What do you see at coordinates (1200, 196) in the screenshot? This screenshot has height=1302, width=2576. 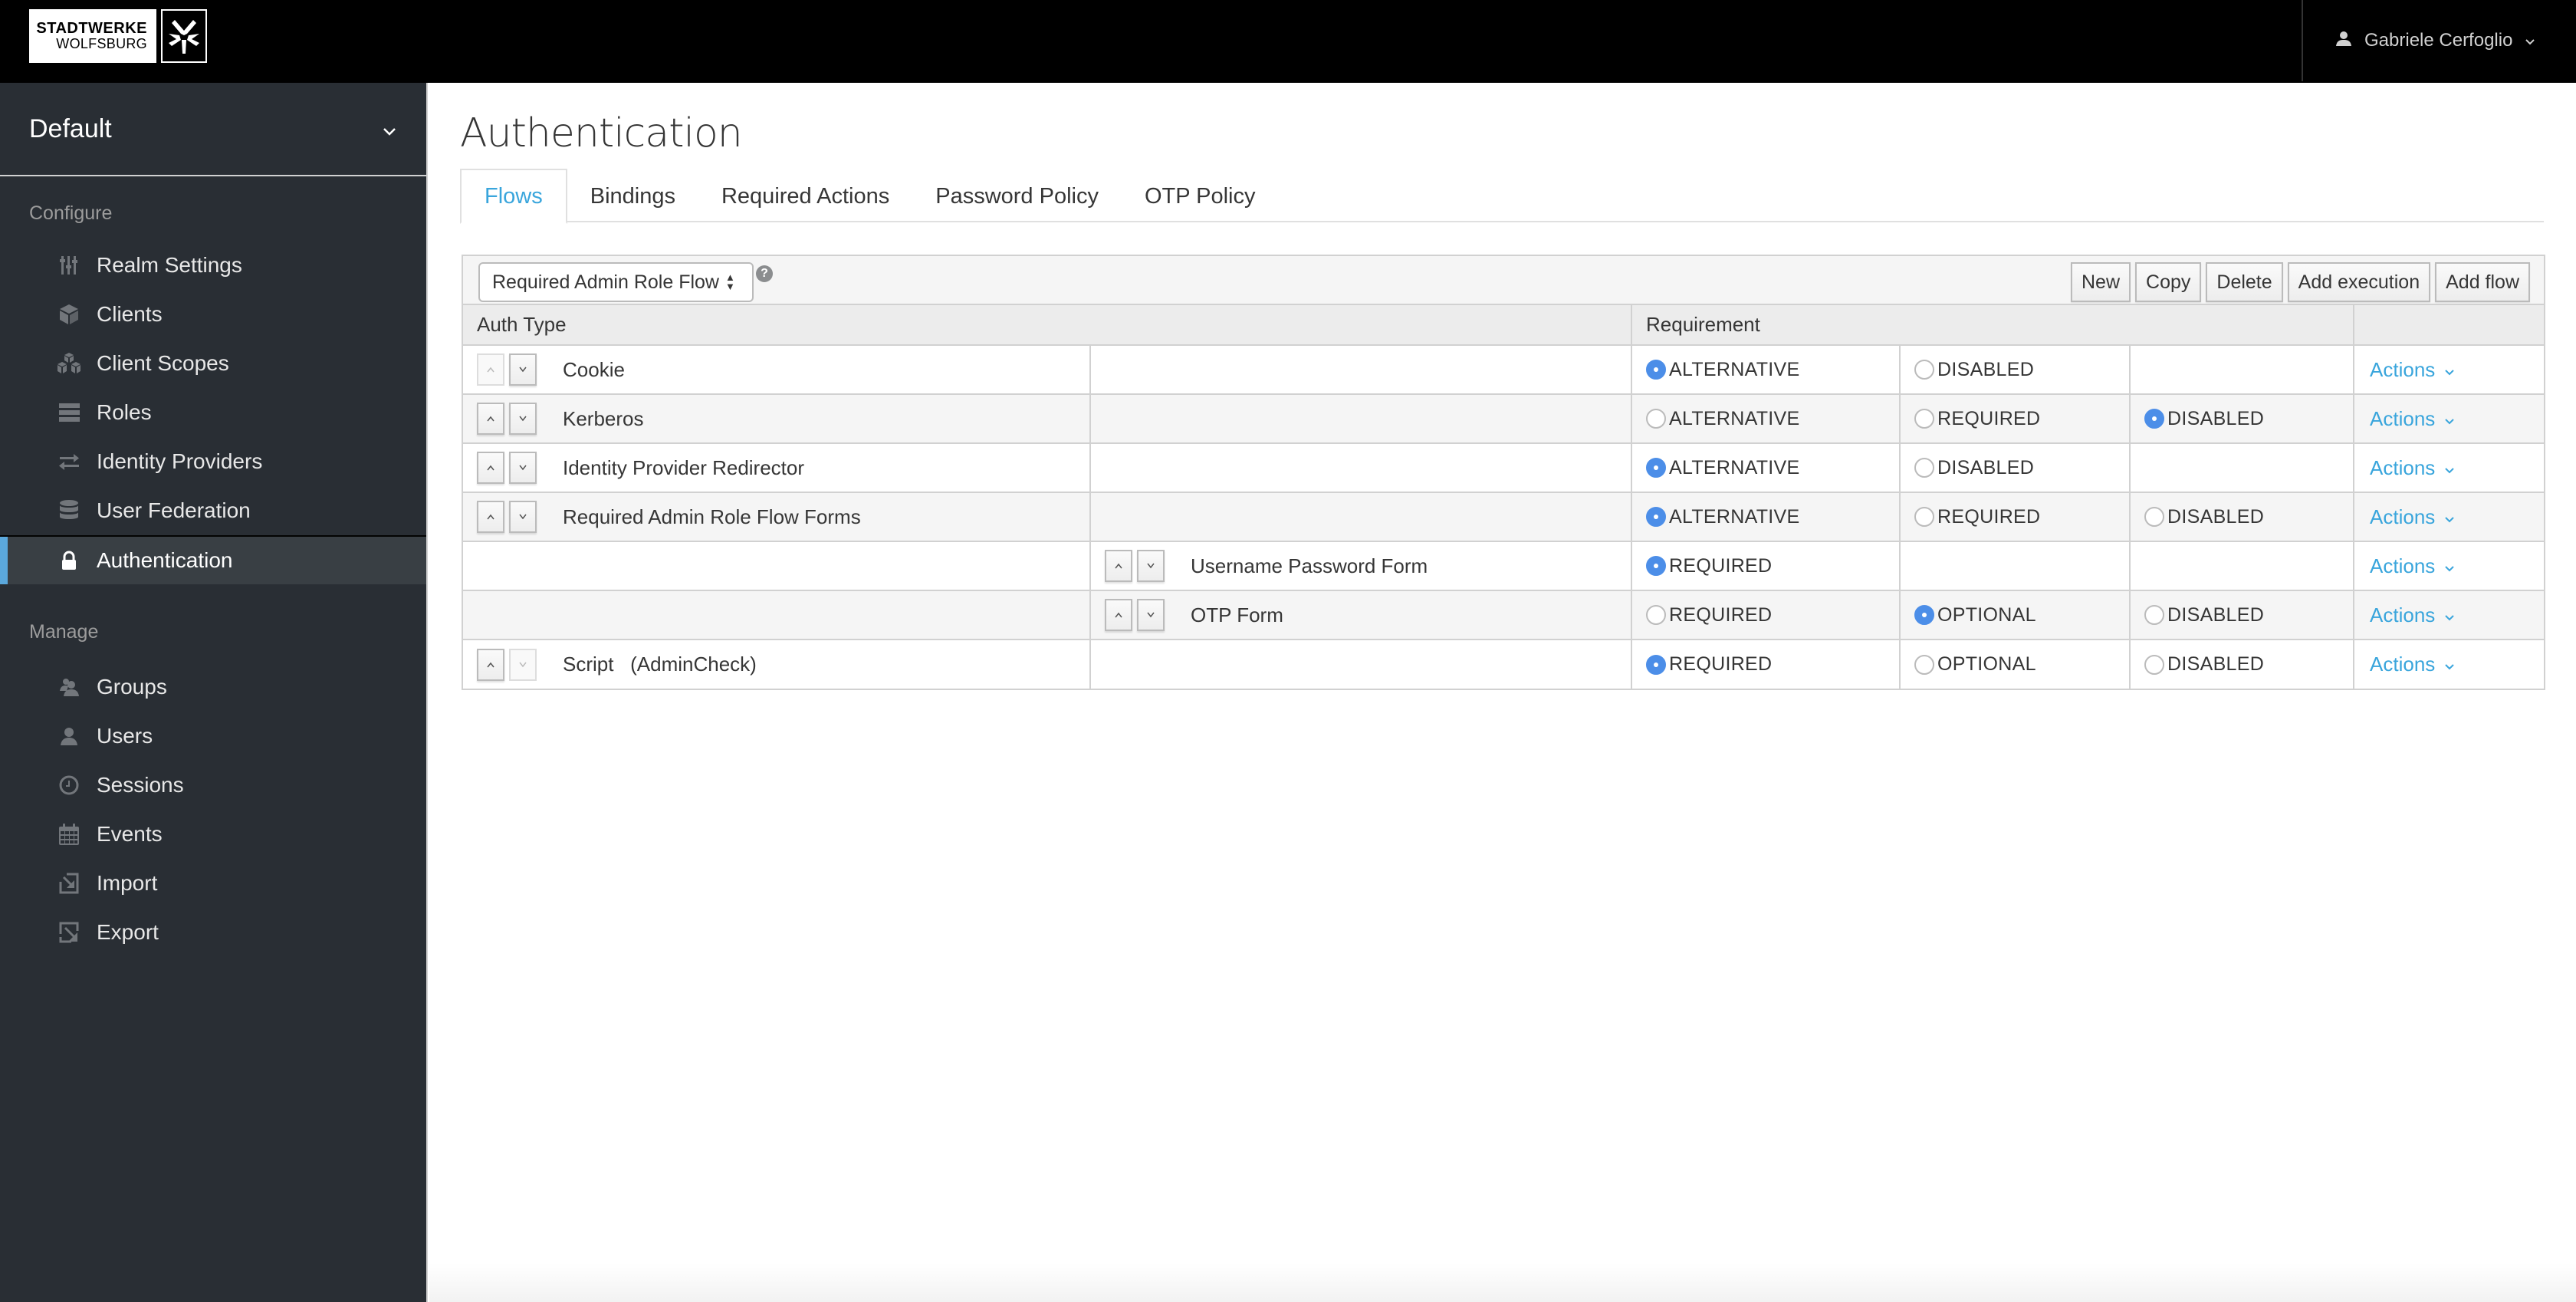 I see `tab-otp-policy: OTP Policy` at bounding box center [1200, 196].